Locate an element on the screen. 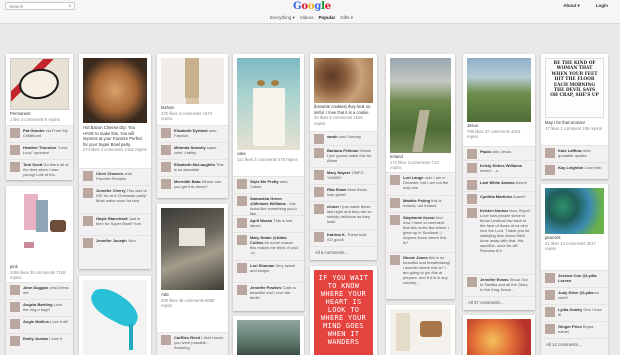  nav-videos: Videos is located at coordinates (307, 18).